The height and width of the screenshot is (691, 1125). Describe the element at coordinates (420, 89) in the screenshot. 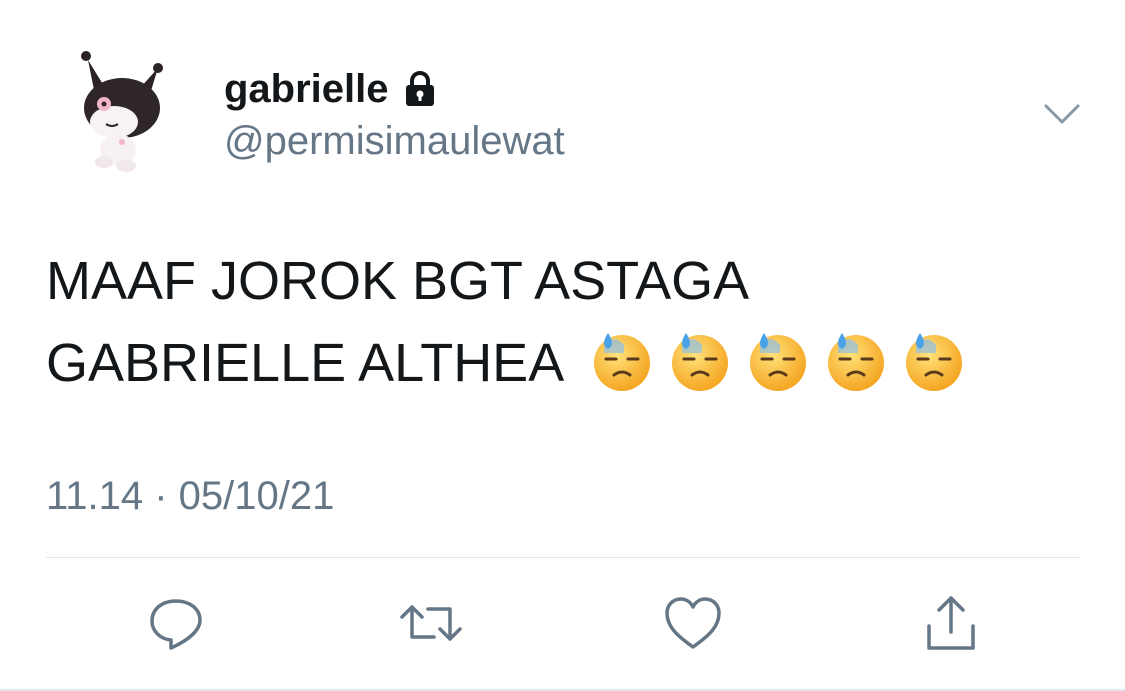

I see `lock-icon` at that location.